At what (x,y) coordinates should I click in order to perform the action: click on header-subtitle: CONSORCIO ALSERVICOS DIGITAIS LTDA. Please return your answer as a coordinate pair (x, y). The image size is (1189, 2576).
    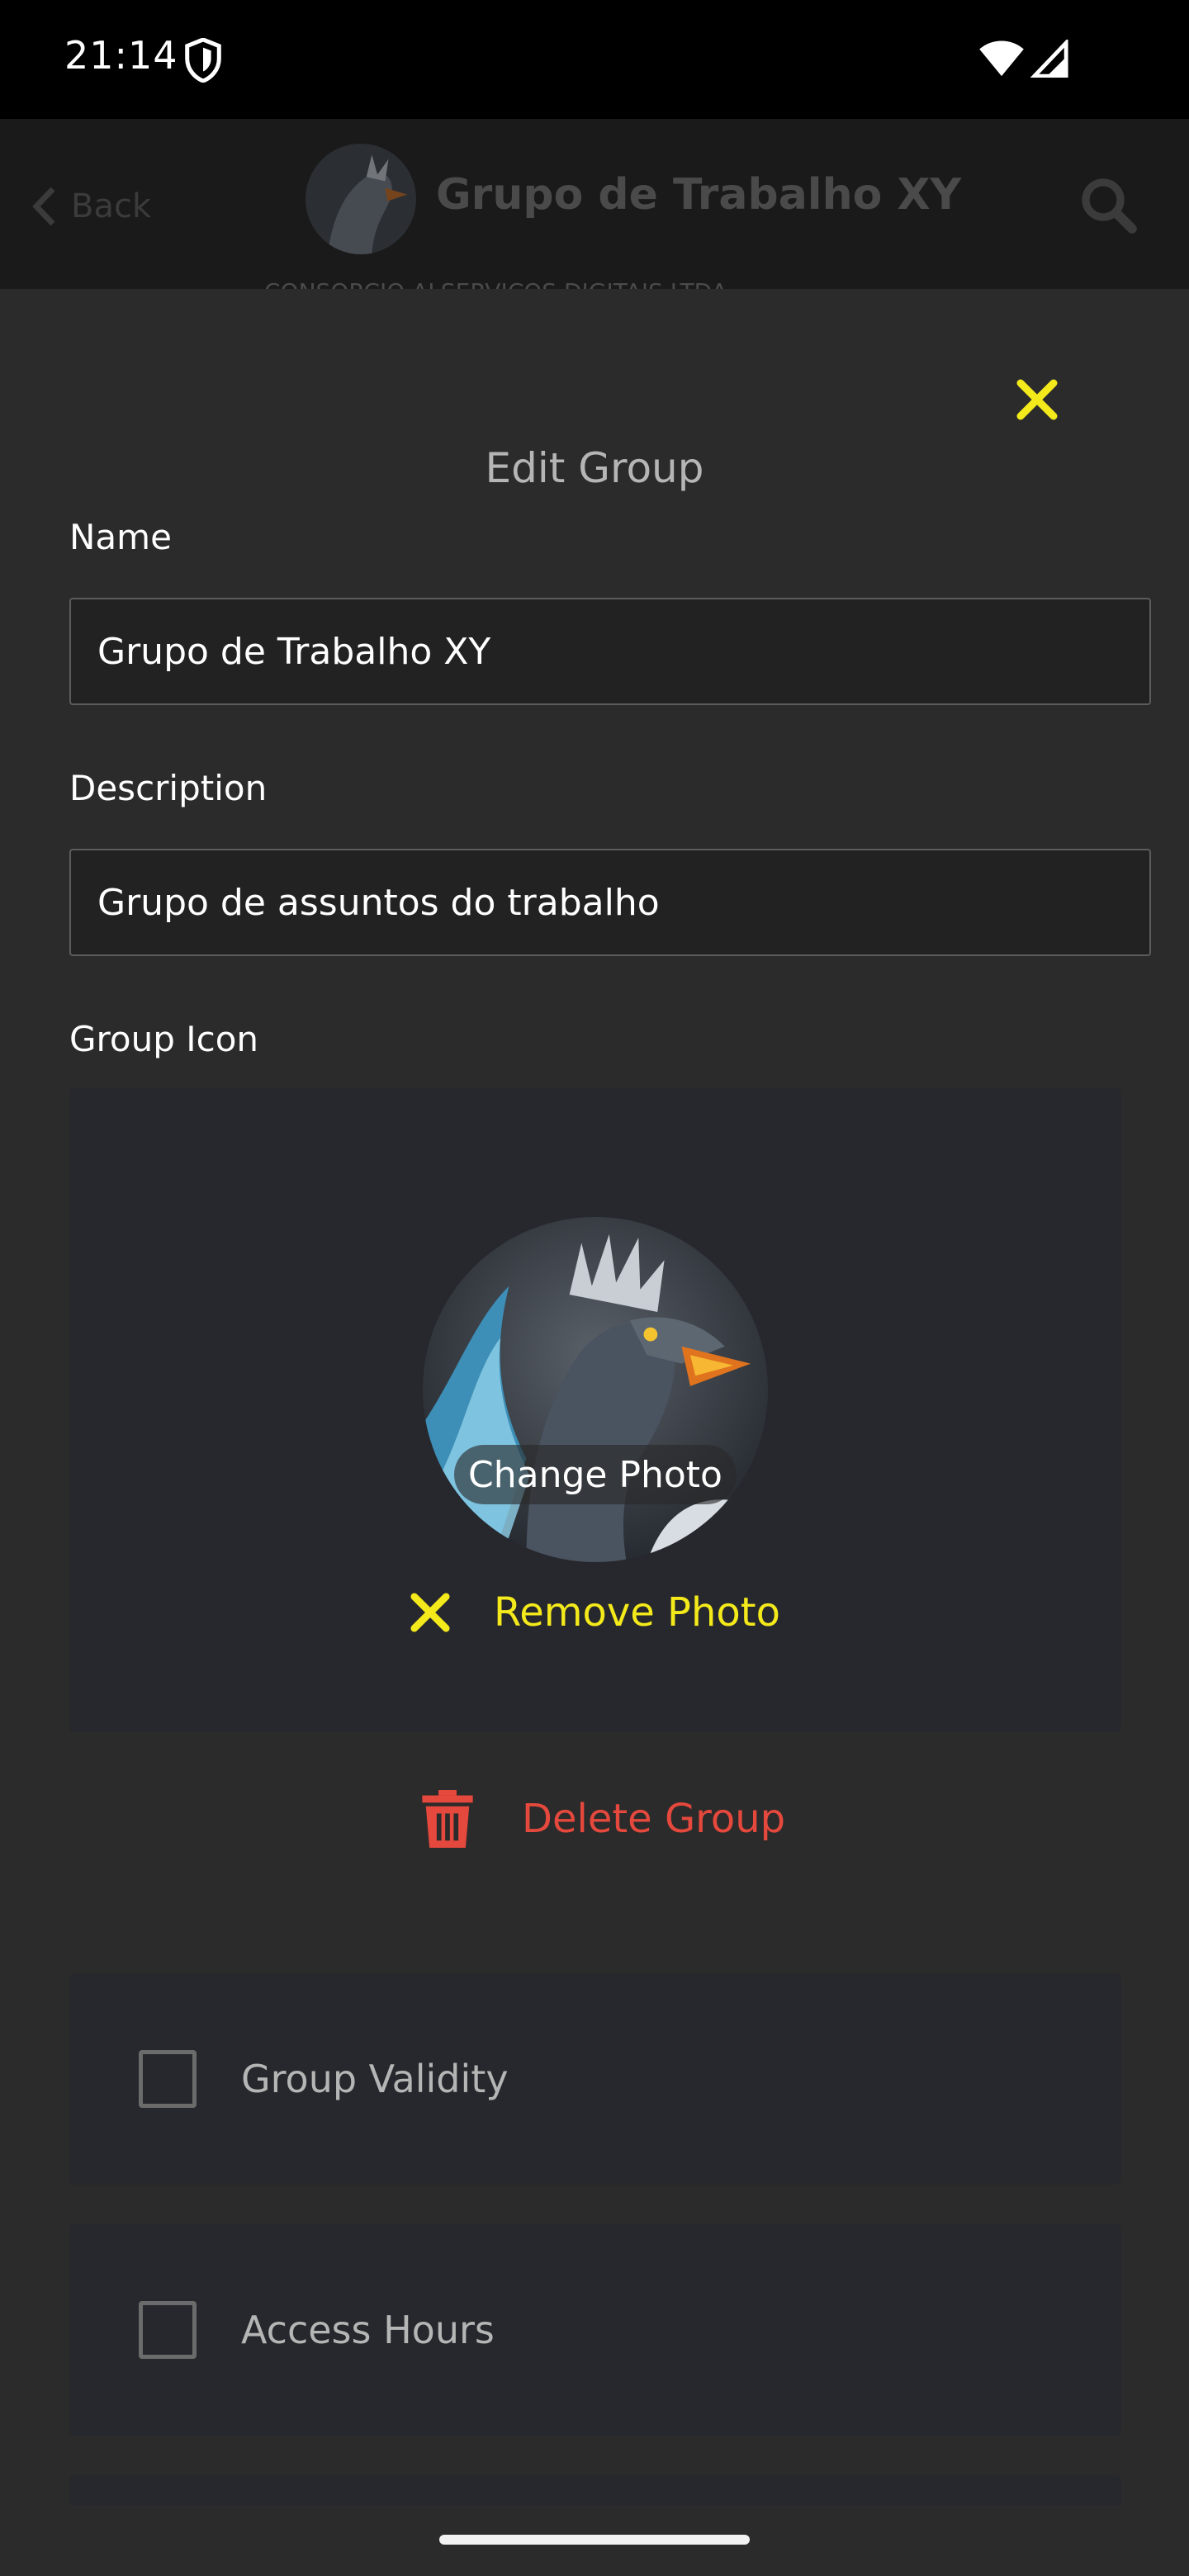
    Looking at the image, I should click on (578, 282).